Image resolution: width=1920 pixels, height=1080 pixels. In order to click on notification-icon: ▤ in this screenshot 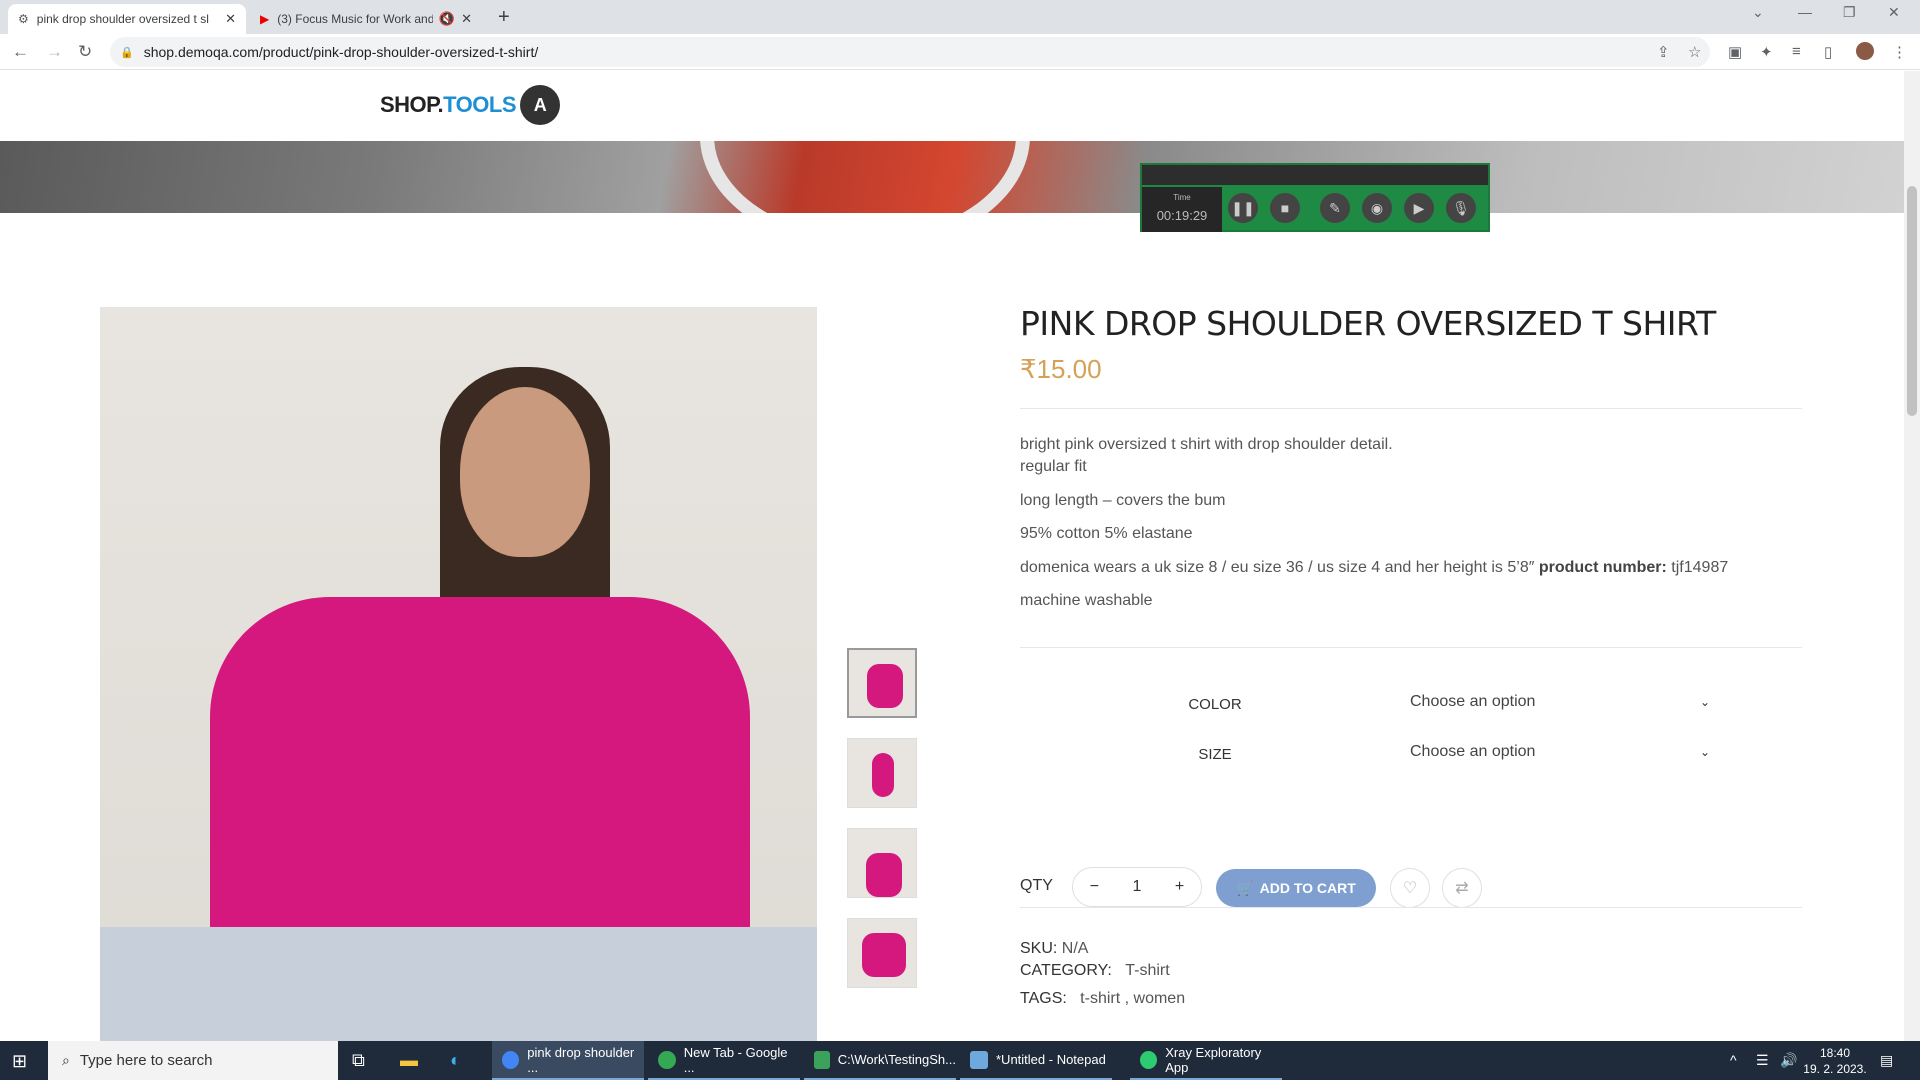, I will do `click(1886, 1060)`.